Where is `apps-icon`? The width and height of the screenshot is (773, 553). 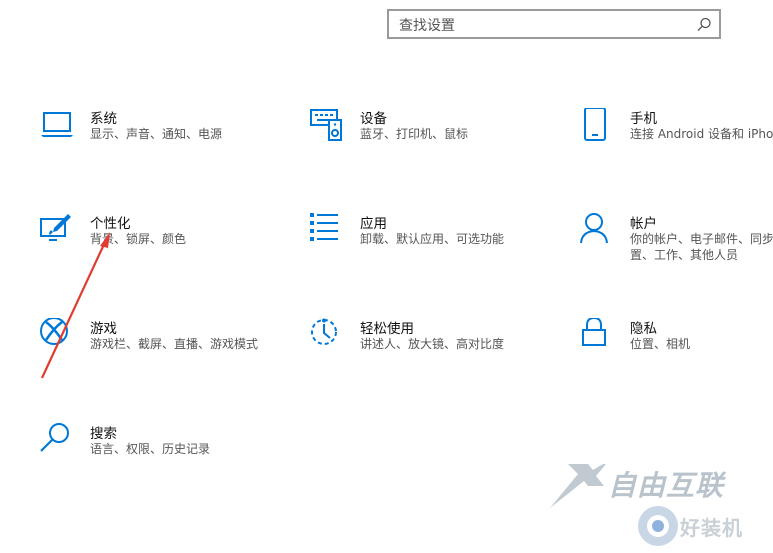 apps-icon is located at coordinates (328, 231).